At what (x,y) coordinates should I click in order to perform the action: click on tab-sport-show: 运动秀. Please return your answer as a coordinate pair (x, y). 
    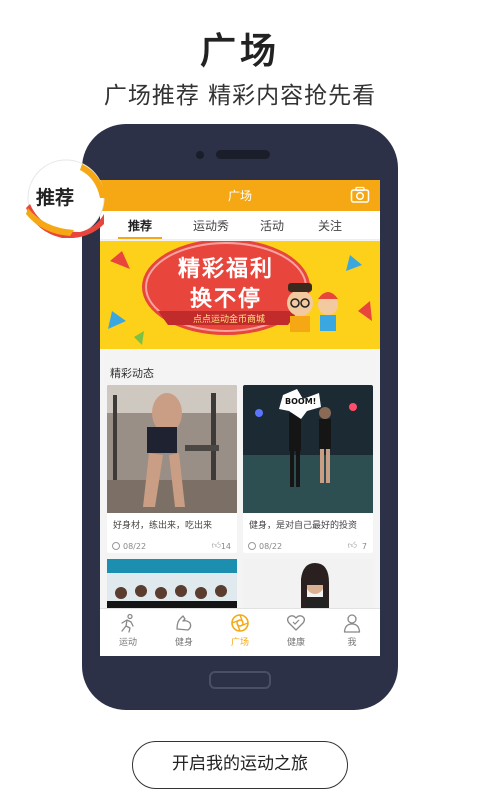
    Looking at the image, I should click on (211, 225).